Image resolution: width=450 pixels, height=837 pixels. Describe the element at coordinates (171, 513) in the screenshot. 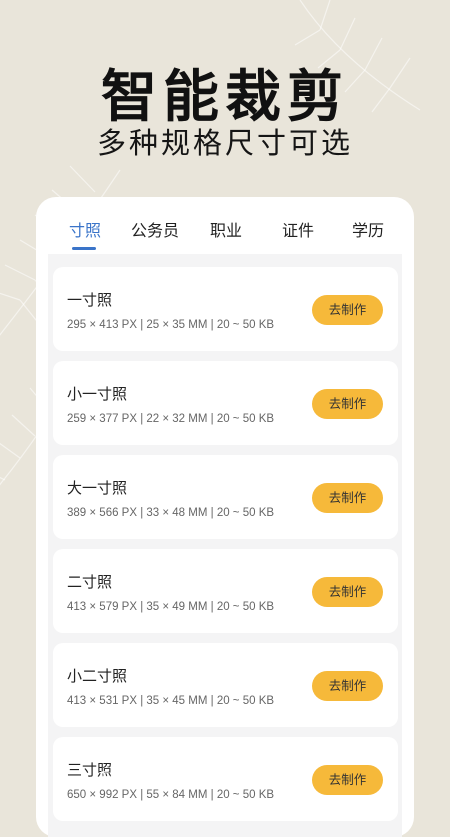

I see `item-spec: 389 × 566 PX | 33 × 48 MM | 20 ~ 50 KB` at that location.